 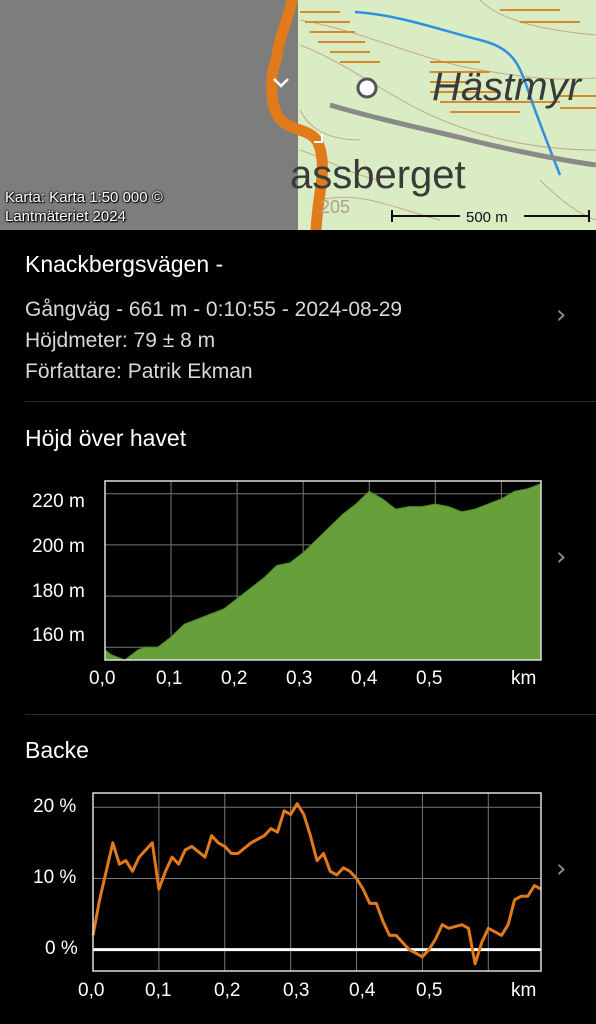 What do you see at coordinates (106, 438) in the screenshot?
I see `elevation-title: Höjd över havet` at bounding box center [106, 438].